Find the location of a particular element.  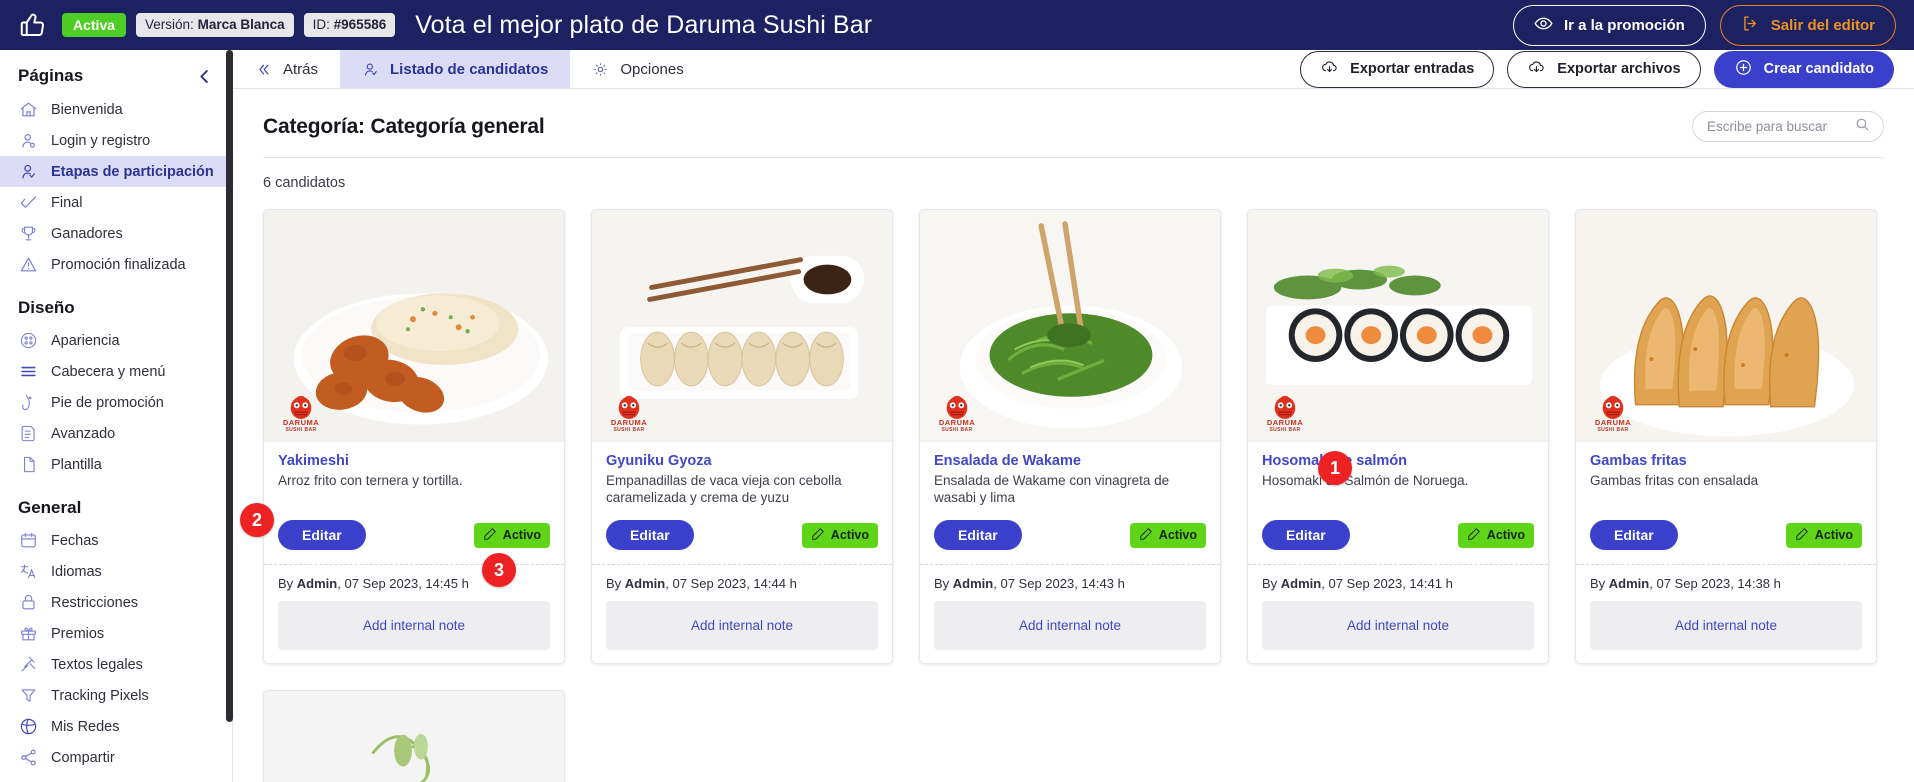

sidebar-item-label: Tracking Pixels is located at coordinates (100, 695).